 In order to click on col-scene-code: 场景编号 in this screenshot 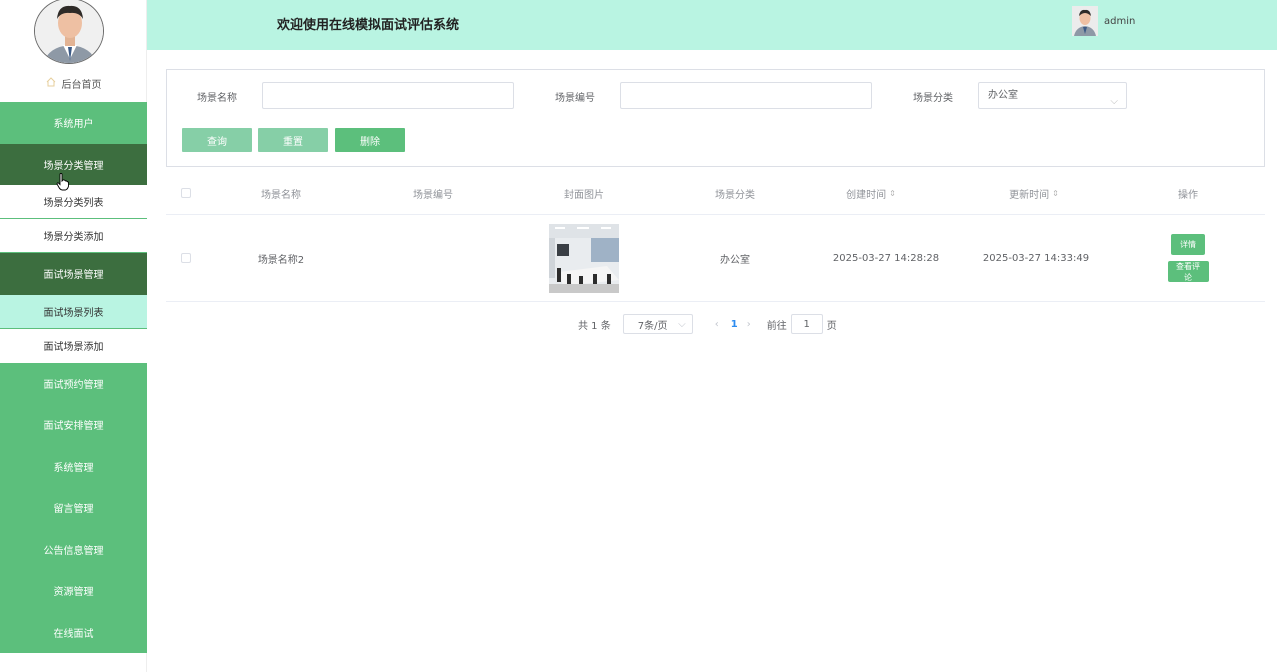, I will do `click(433, 195)`.